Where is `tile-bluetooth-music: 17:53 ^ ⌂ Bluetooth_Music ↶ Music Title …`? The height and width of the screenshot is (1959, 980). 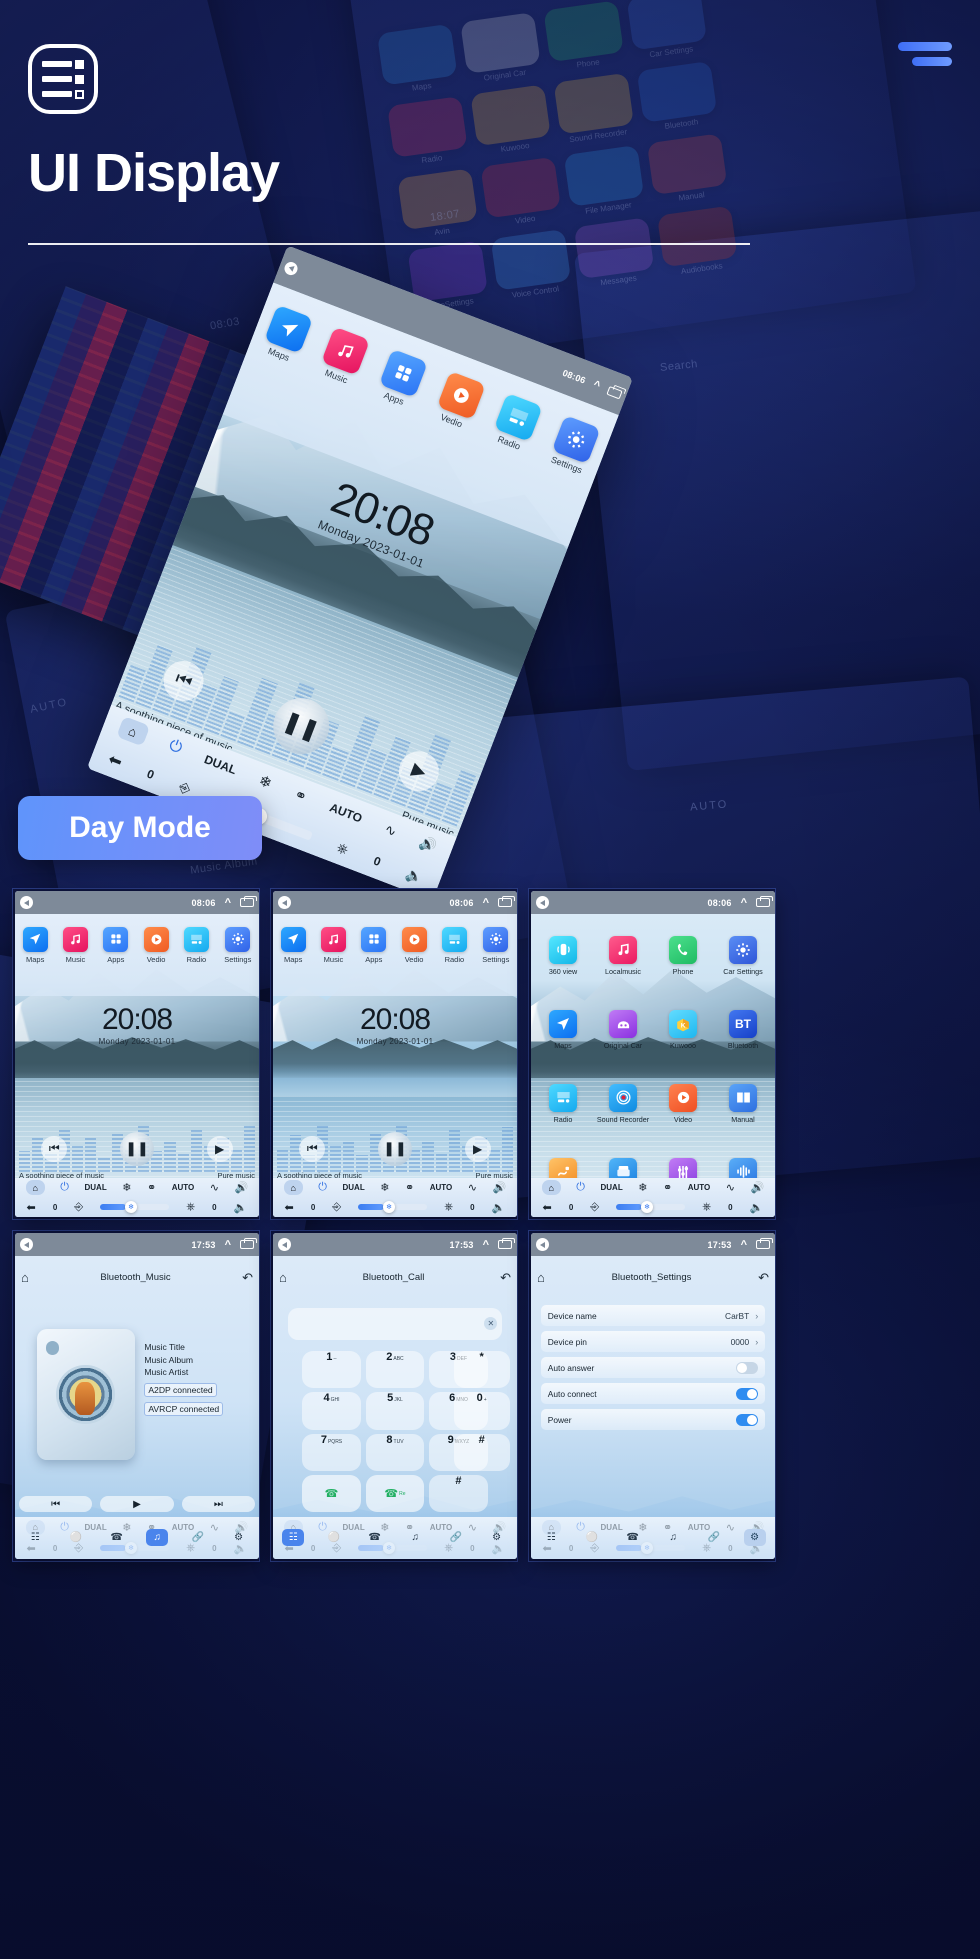
tile-bluetooth-music: 17:53 ^ ⌂ Bluetooth_Music ↶ Music Title … is located at coordinates (136, 1396).